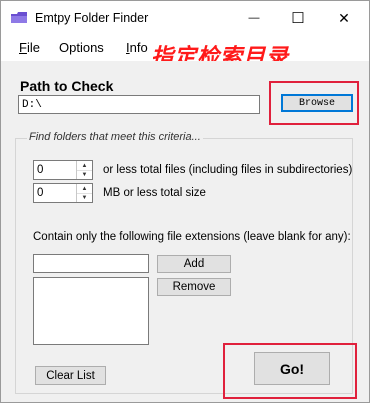  I want to click on extension-input, so click(91, 263).